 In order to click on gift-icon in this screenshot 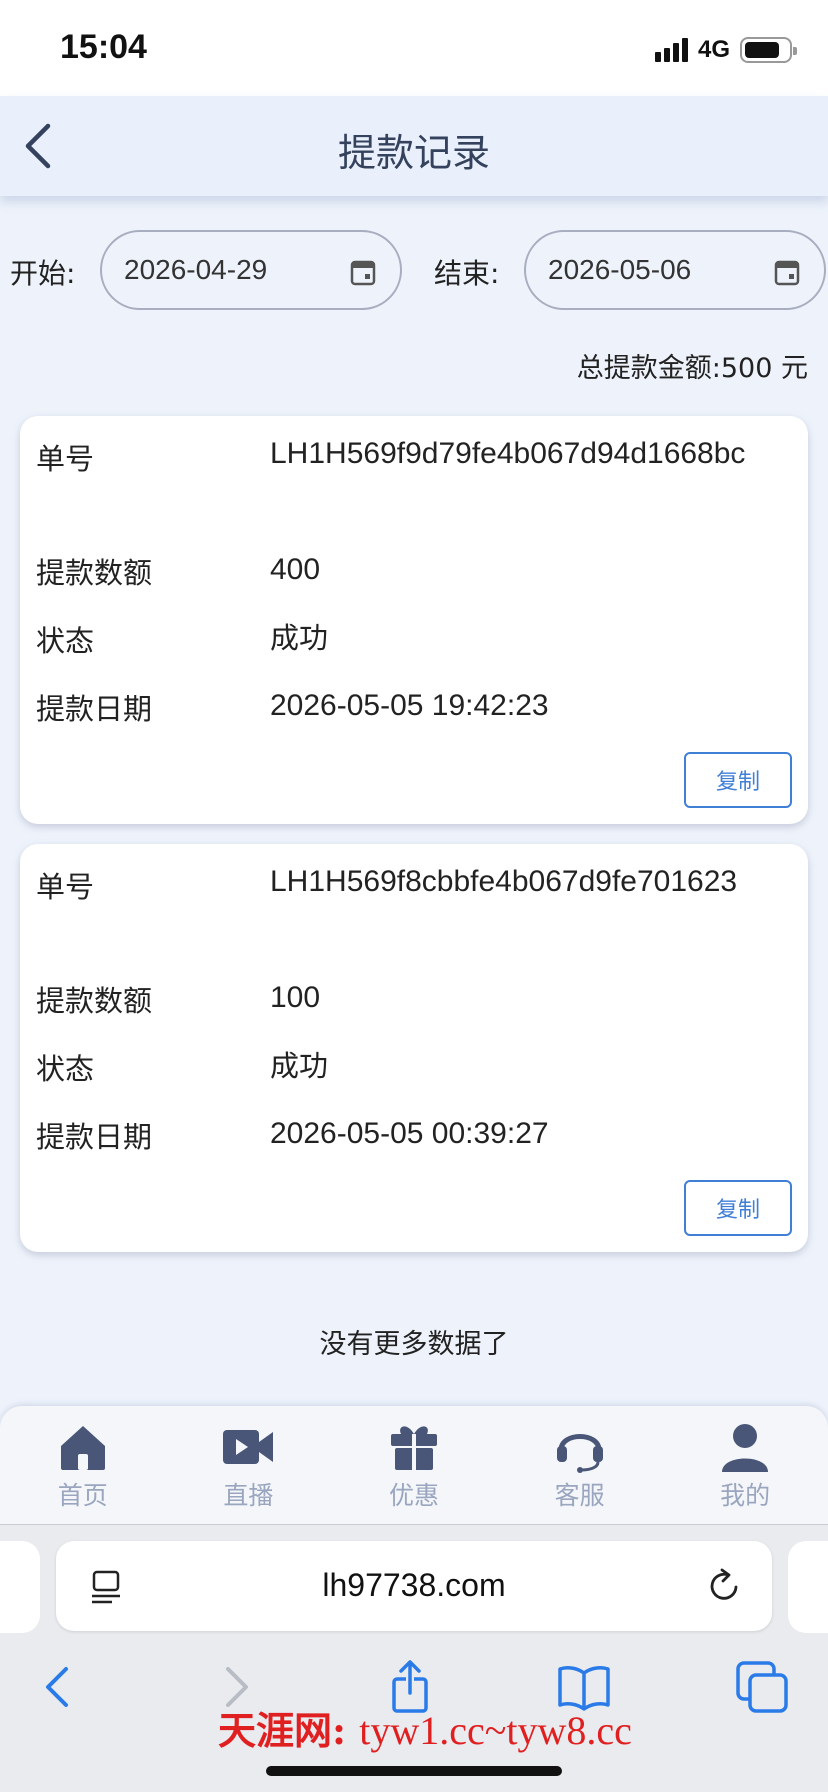, I will do `click(413, 1448)`.